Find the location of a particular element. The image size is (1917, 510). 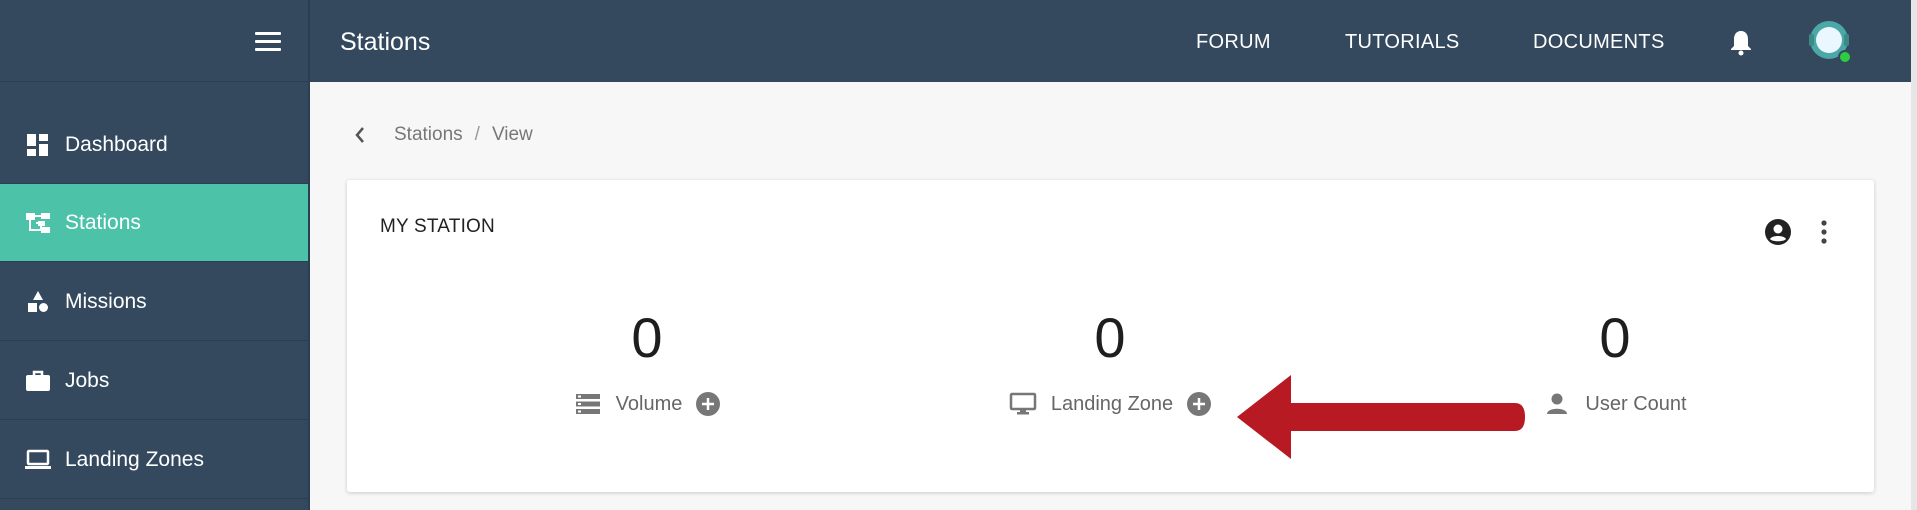

stat-volume: 0 Volume is located at coordinates (647, 364).